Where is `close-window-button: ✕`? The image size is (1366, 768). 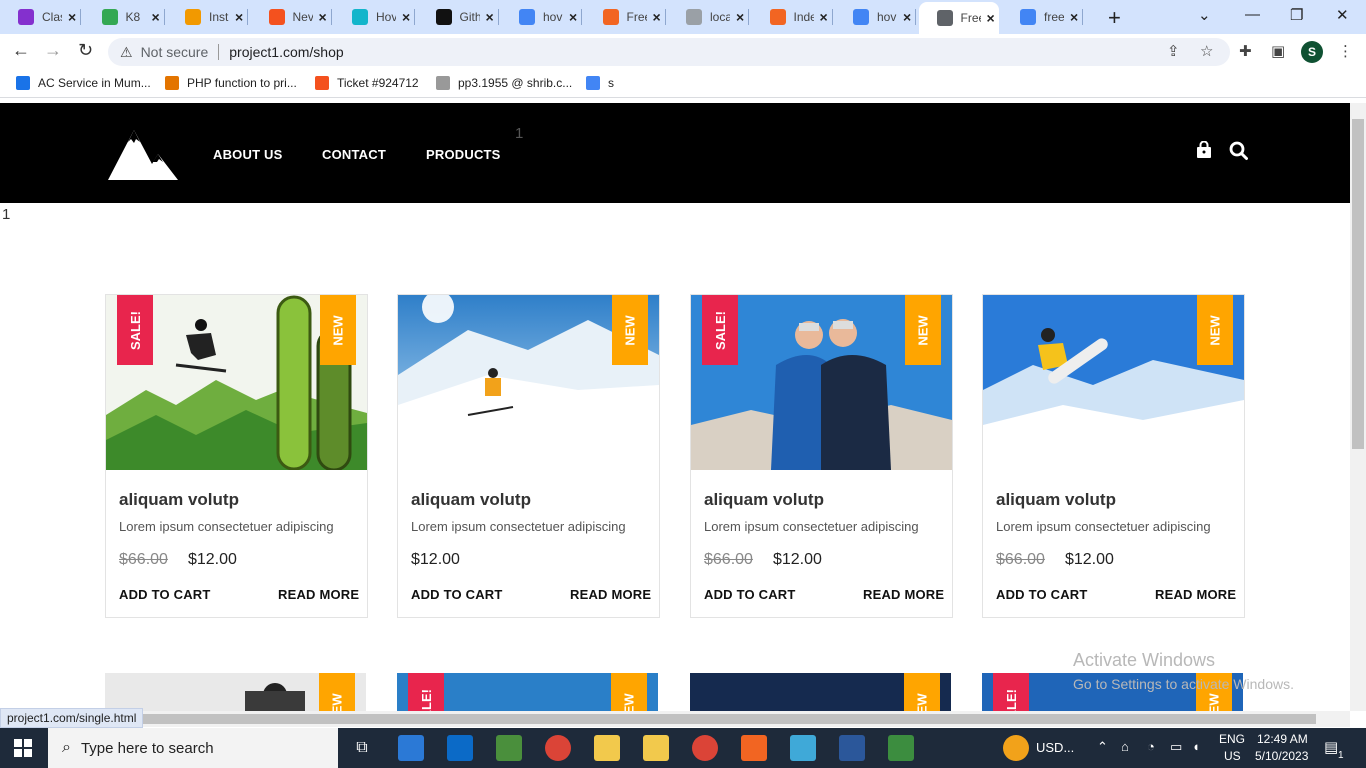 close-window-button: ✕ is located at coordinates (1342, 15).